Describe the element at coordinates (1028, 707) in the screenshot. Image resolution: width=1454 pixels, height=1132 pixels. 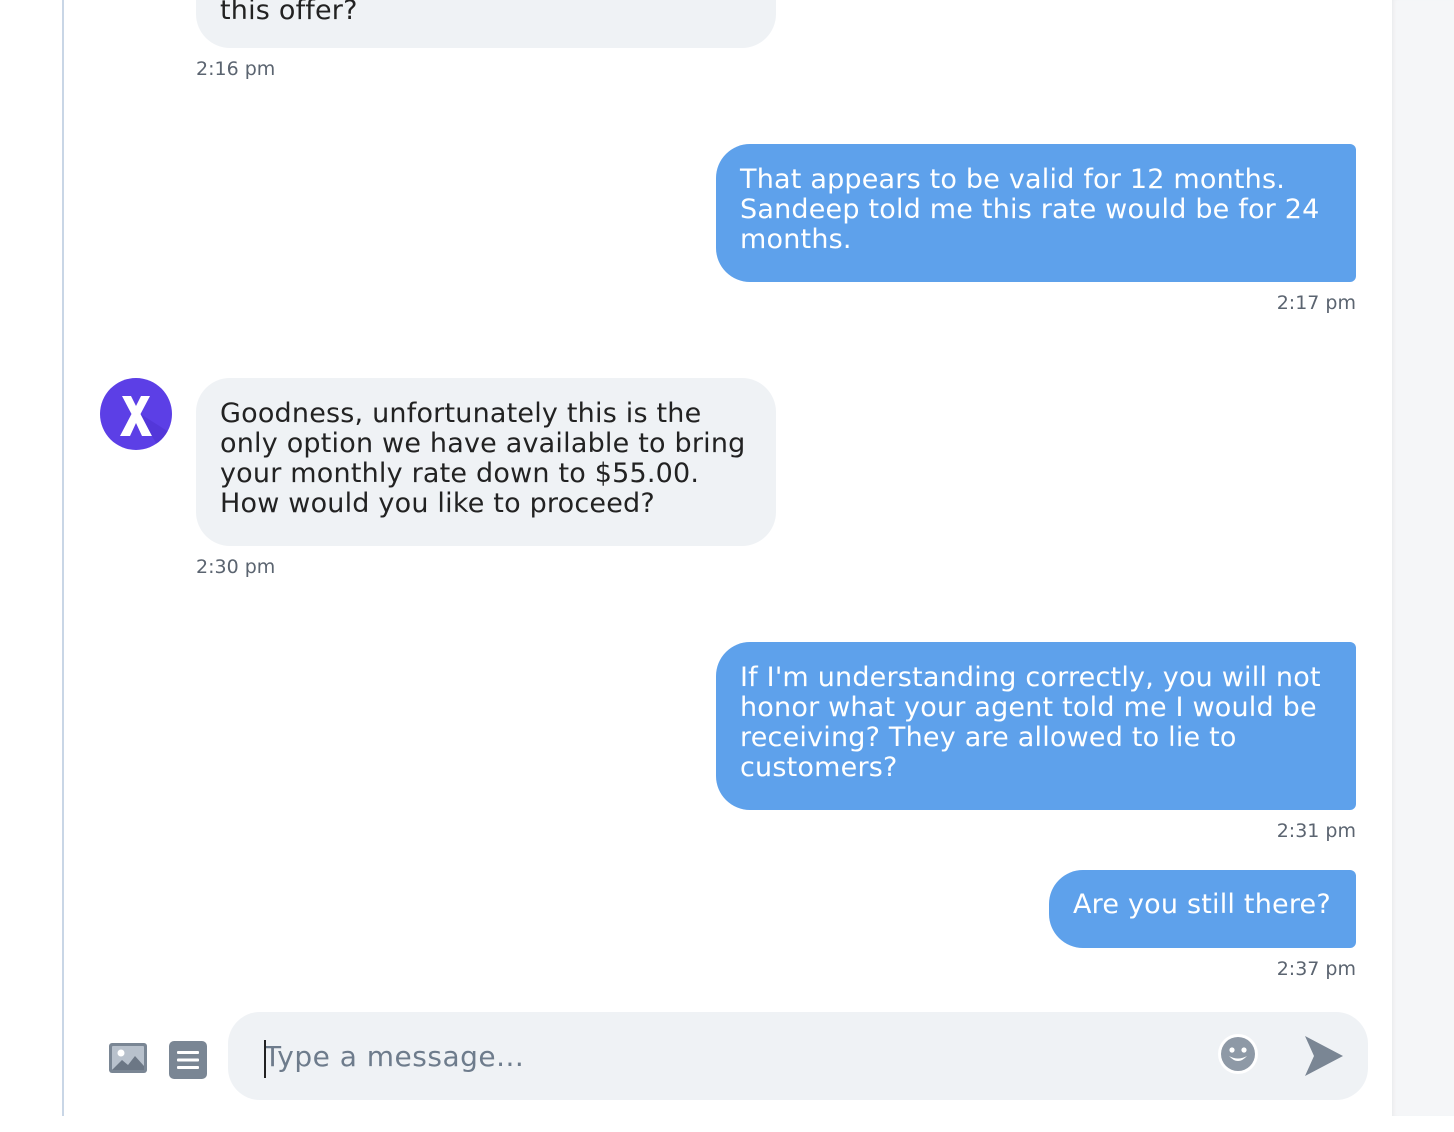
I see `message-text: honor what your agent told me I would be` at that location.